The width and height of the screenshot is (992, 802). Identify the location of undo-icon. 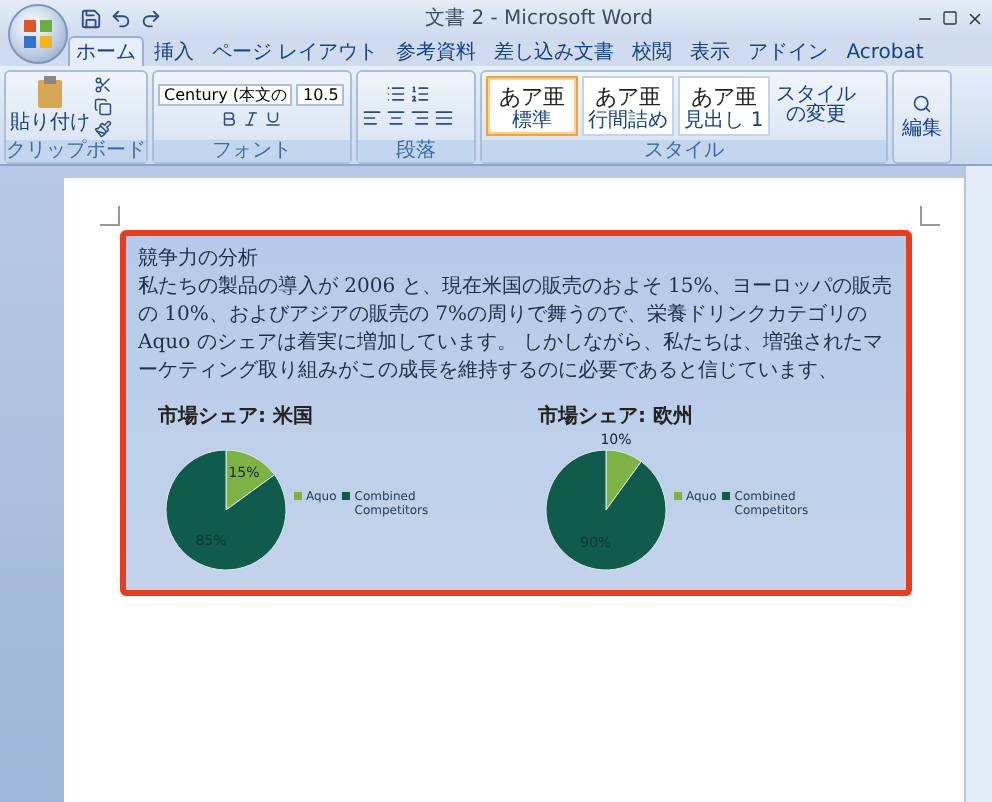
(121, 18).